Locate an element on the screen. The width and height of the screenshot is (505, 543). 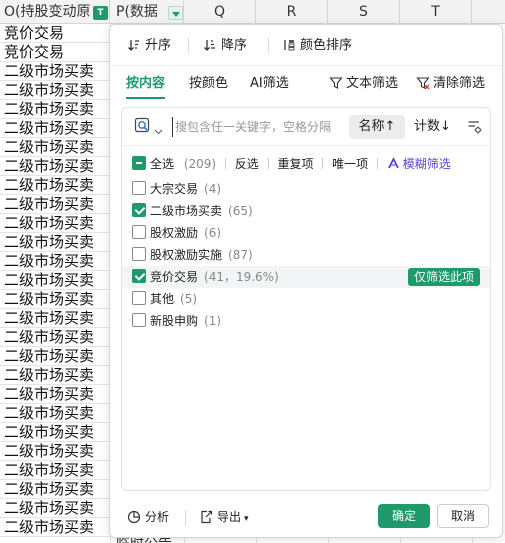
filter-value-item: 股权激励 (6) is located at coordinates (306, 233).